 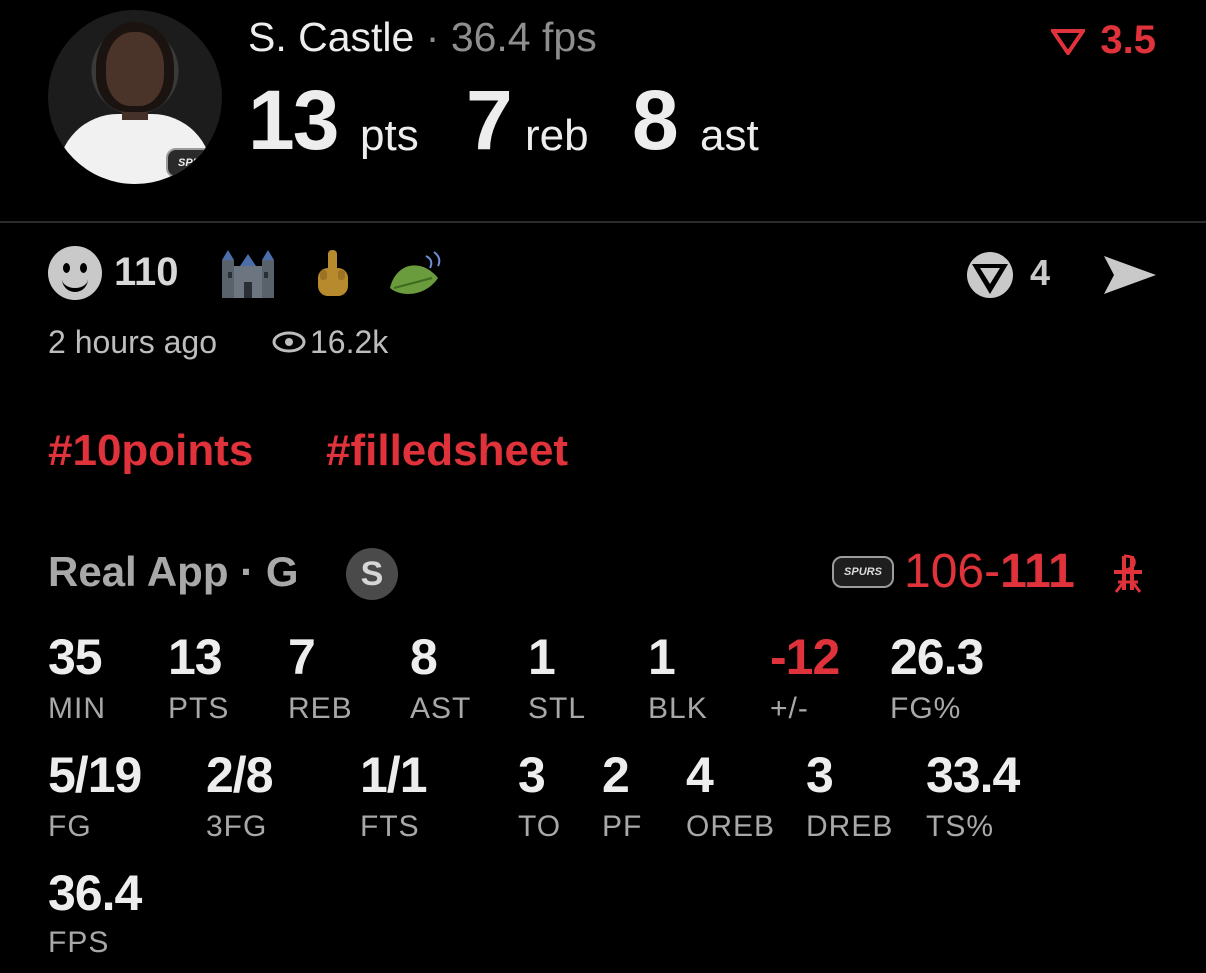 I want to click on stat-plusminus-value: -12, so click(x=805, y=657).